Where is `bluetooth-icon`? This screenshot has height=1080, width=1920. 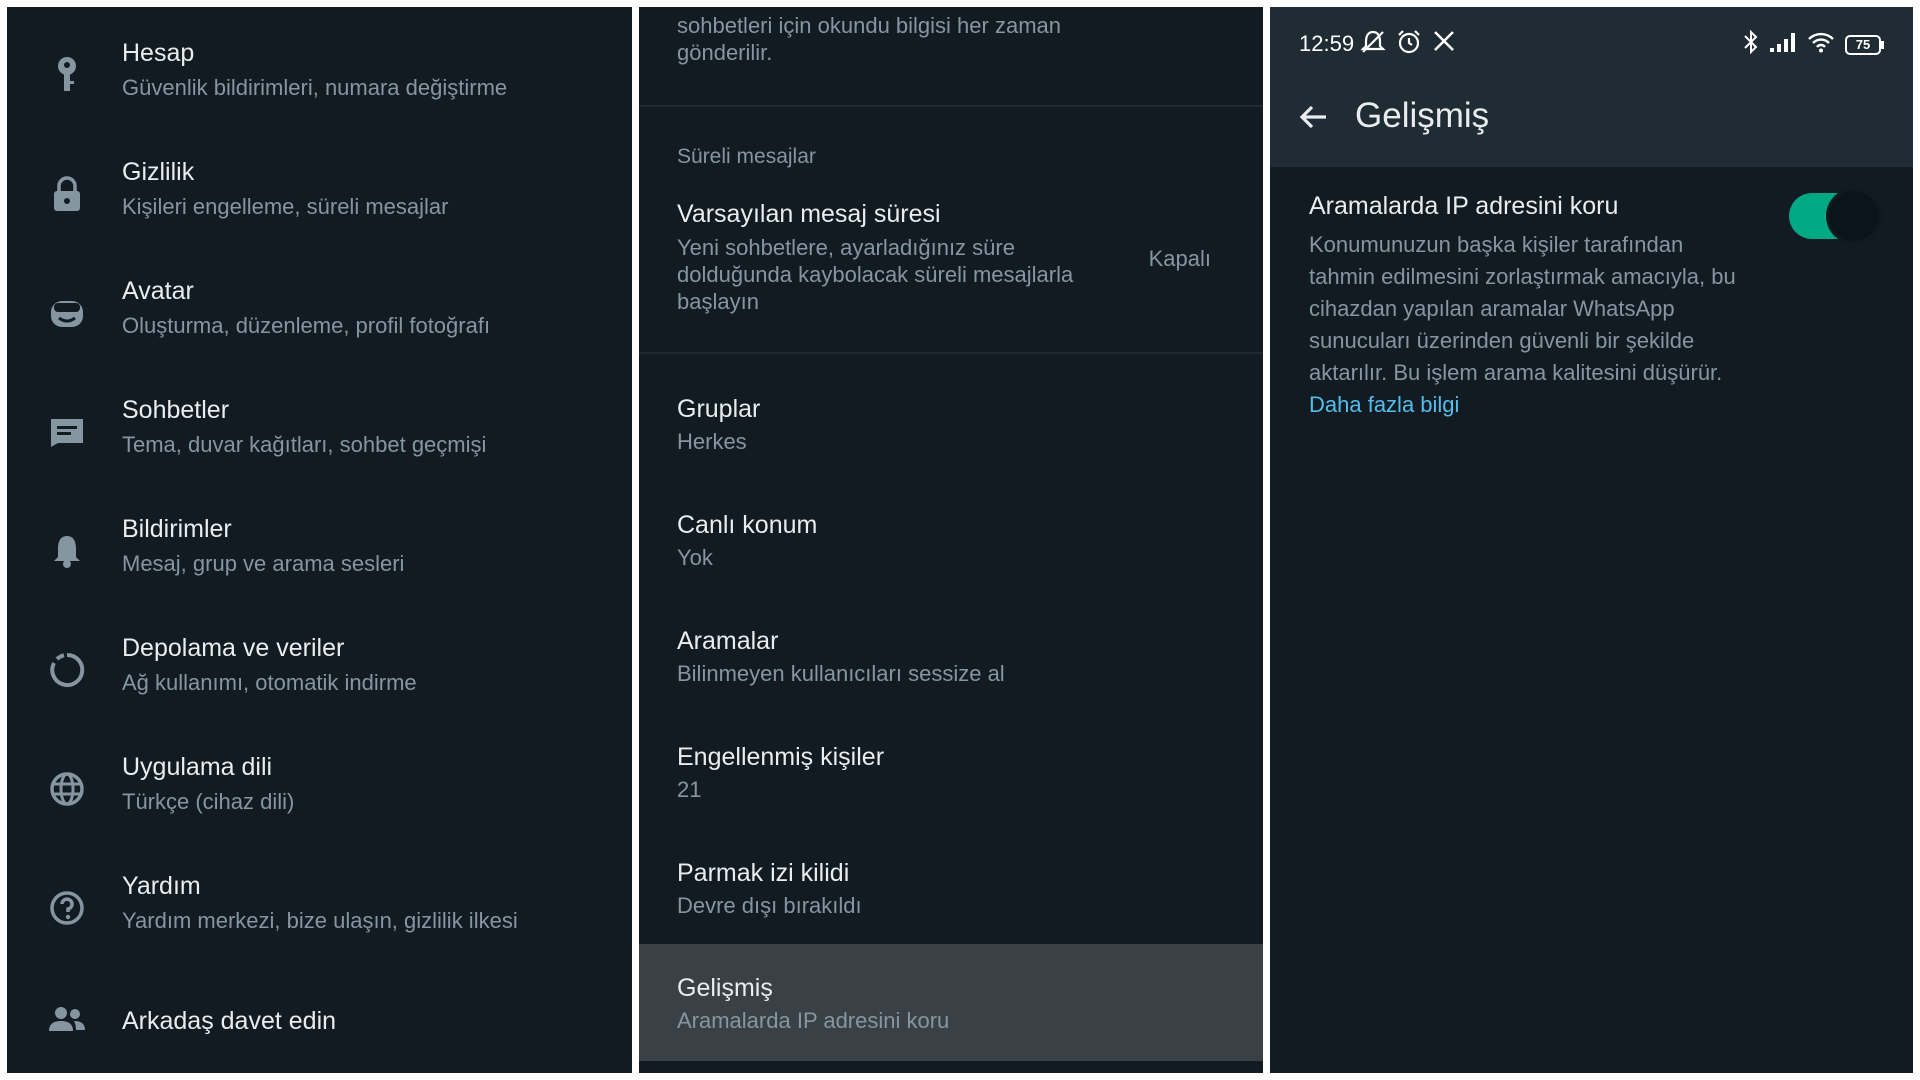 bluetooth-icon is located at coordinates (1751, 44).